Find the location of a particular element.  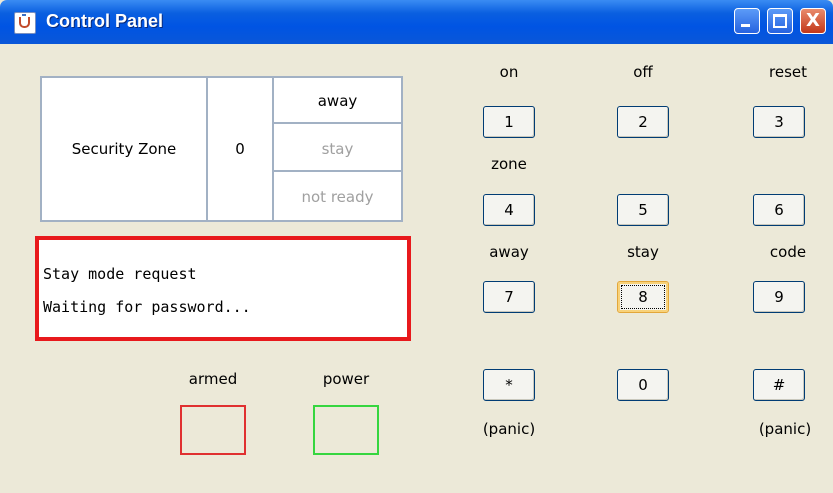

minimize-button is located at coordinates (747, 21).